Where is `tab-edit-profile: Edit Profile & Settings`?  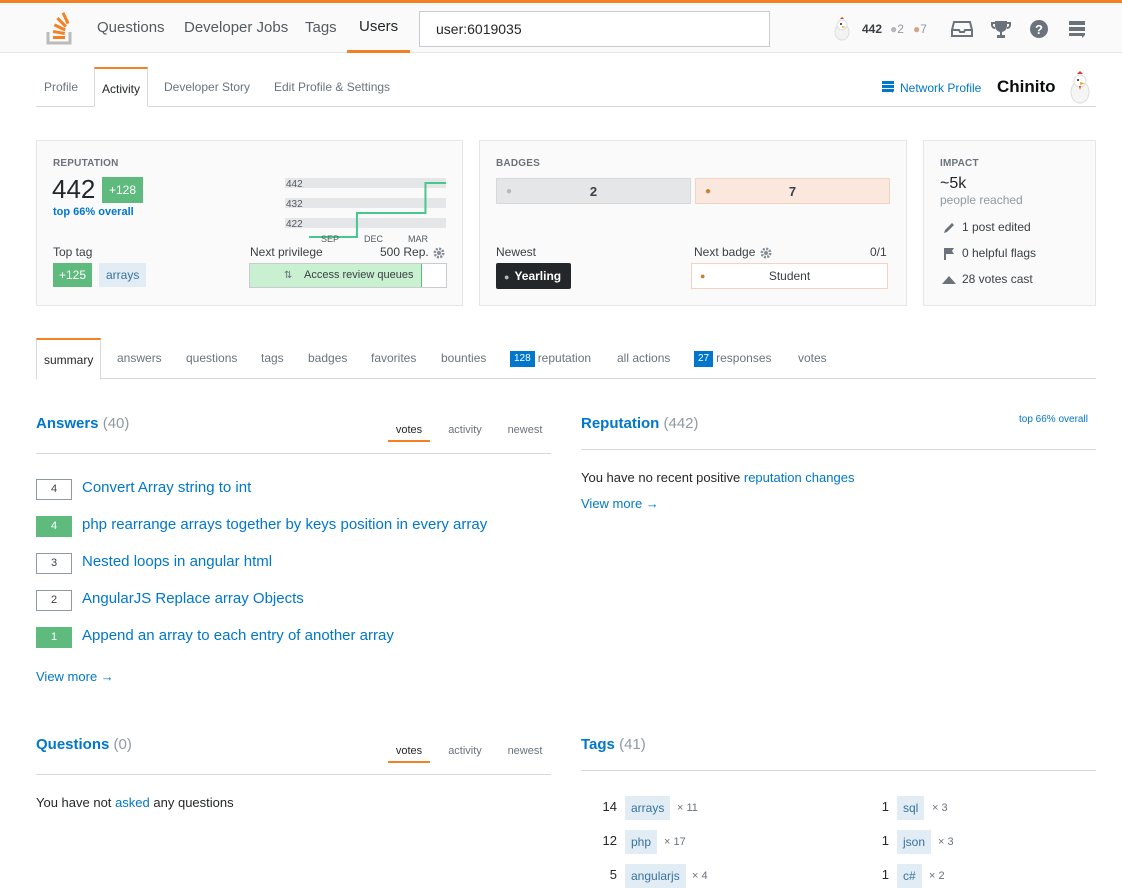 tab-edit-profile: Edit Profile & Settings is located at coordinates (332, 87).